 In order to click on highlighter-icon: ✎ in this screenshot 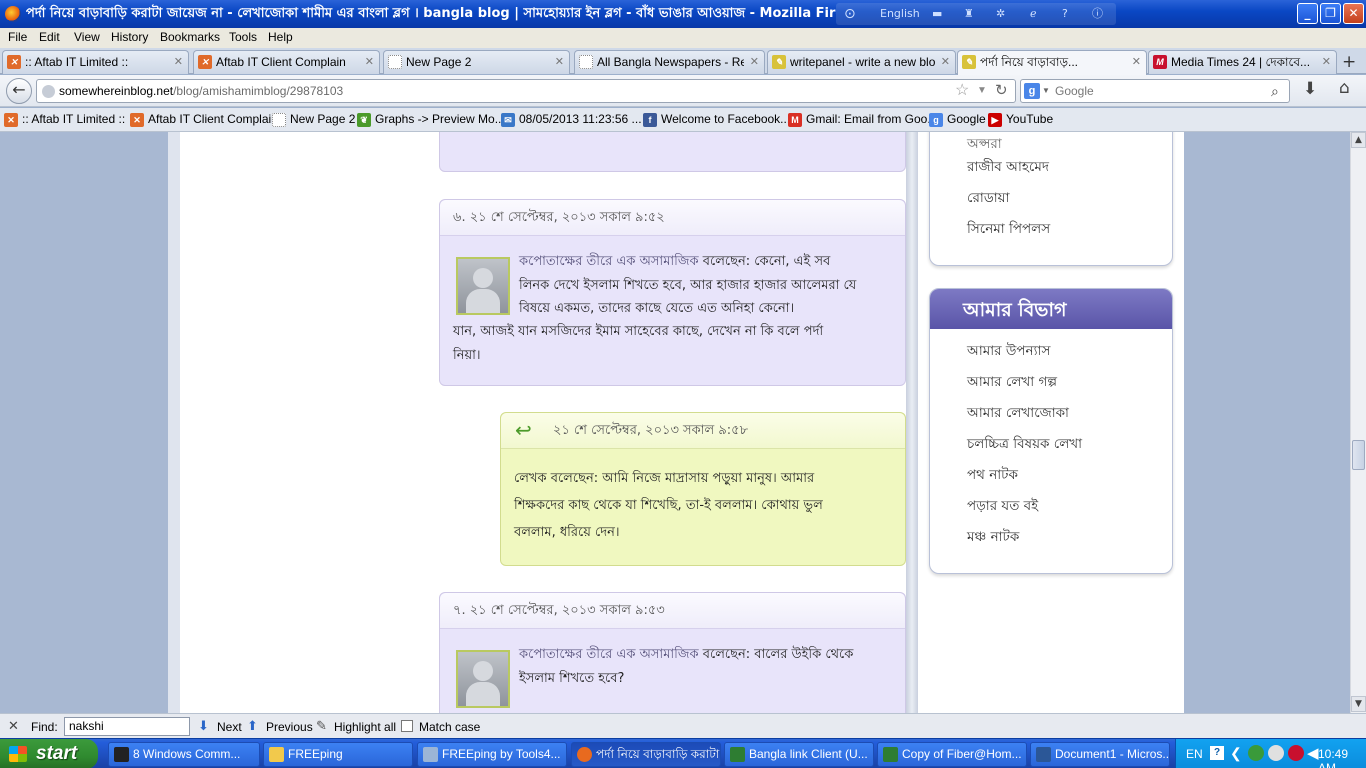, I will do `click(321, 726)`.